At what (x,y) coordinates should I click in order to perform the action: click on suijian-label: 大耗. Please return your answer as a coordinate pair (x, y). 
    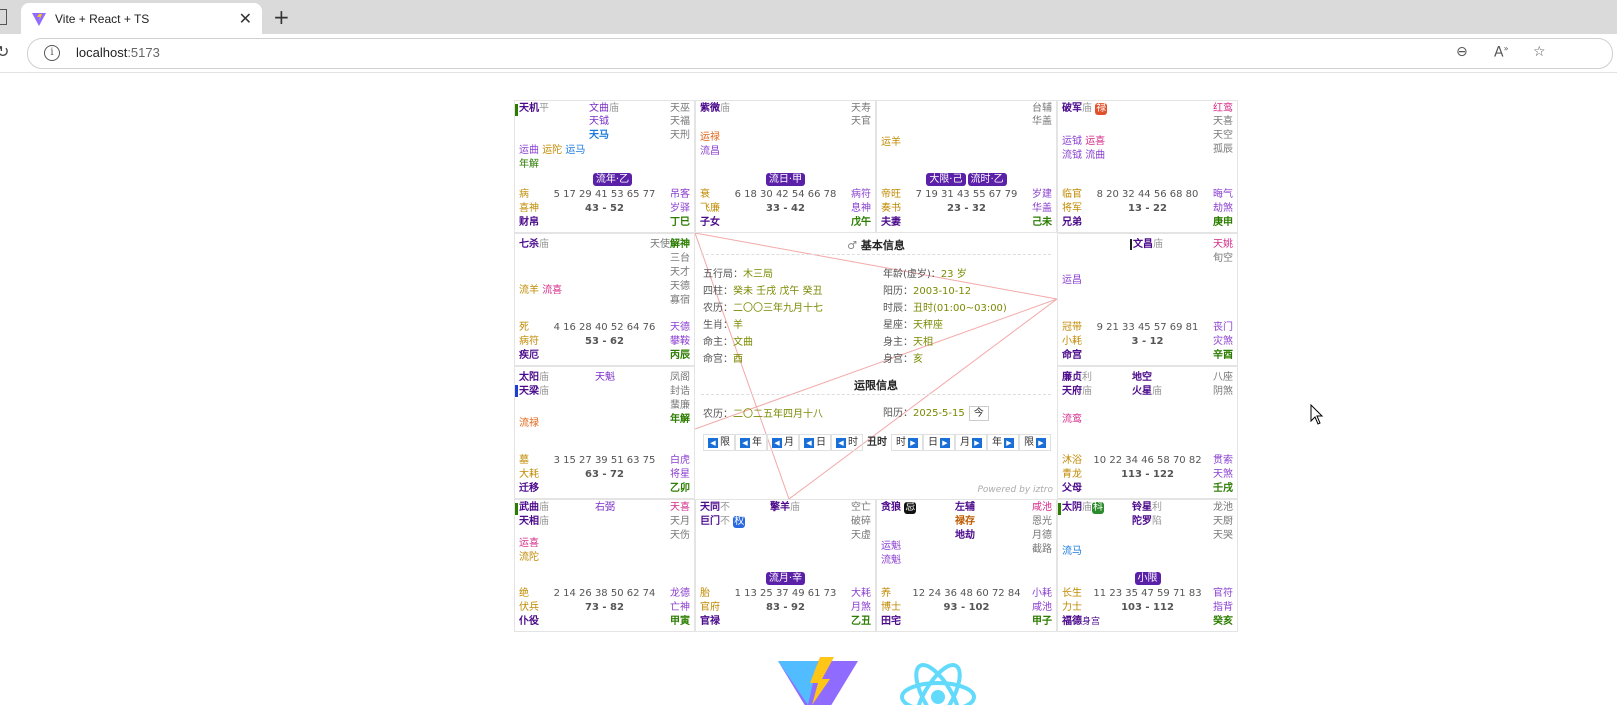
    Looking at the image, I should click on (861, 593).